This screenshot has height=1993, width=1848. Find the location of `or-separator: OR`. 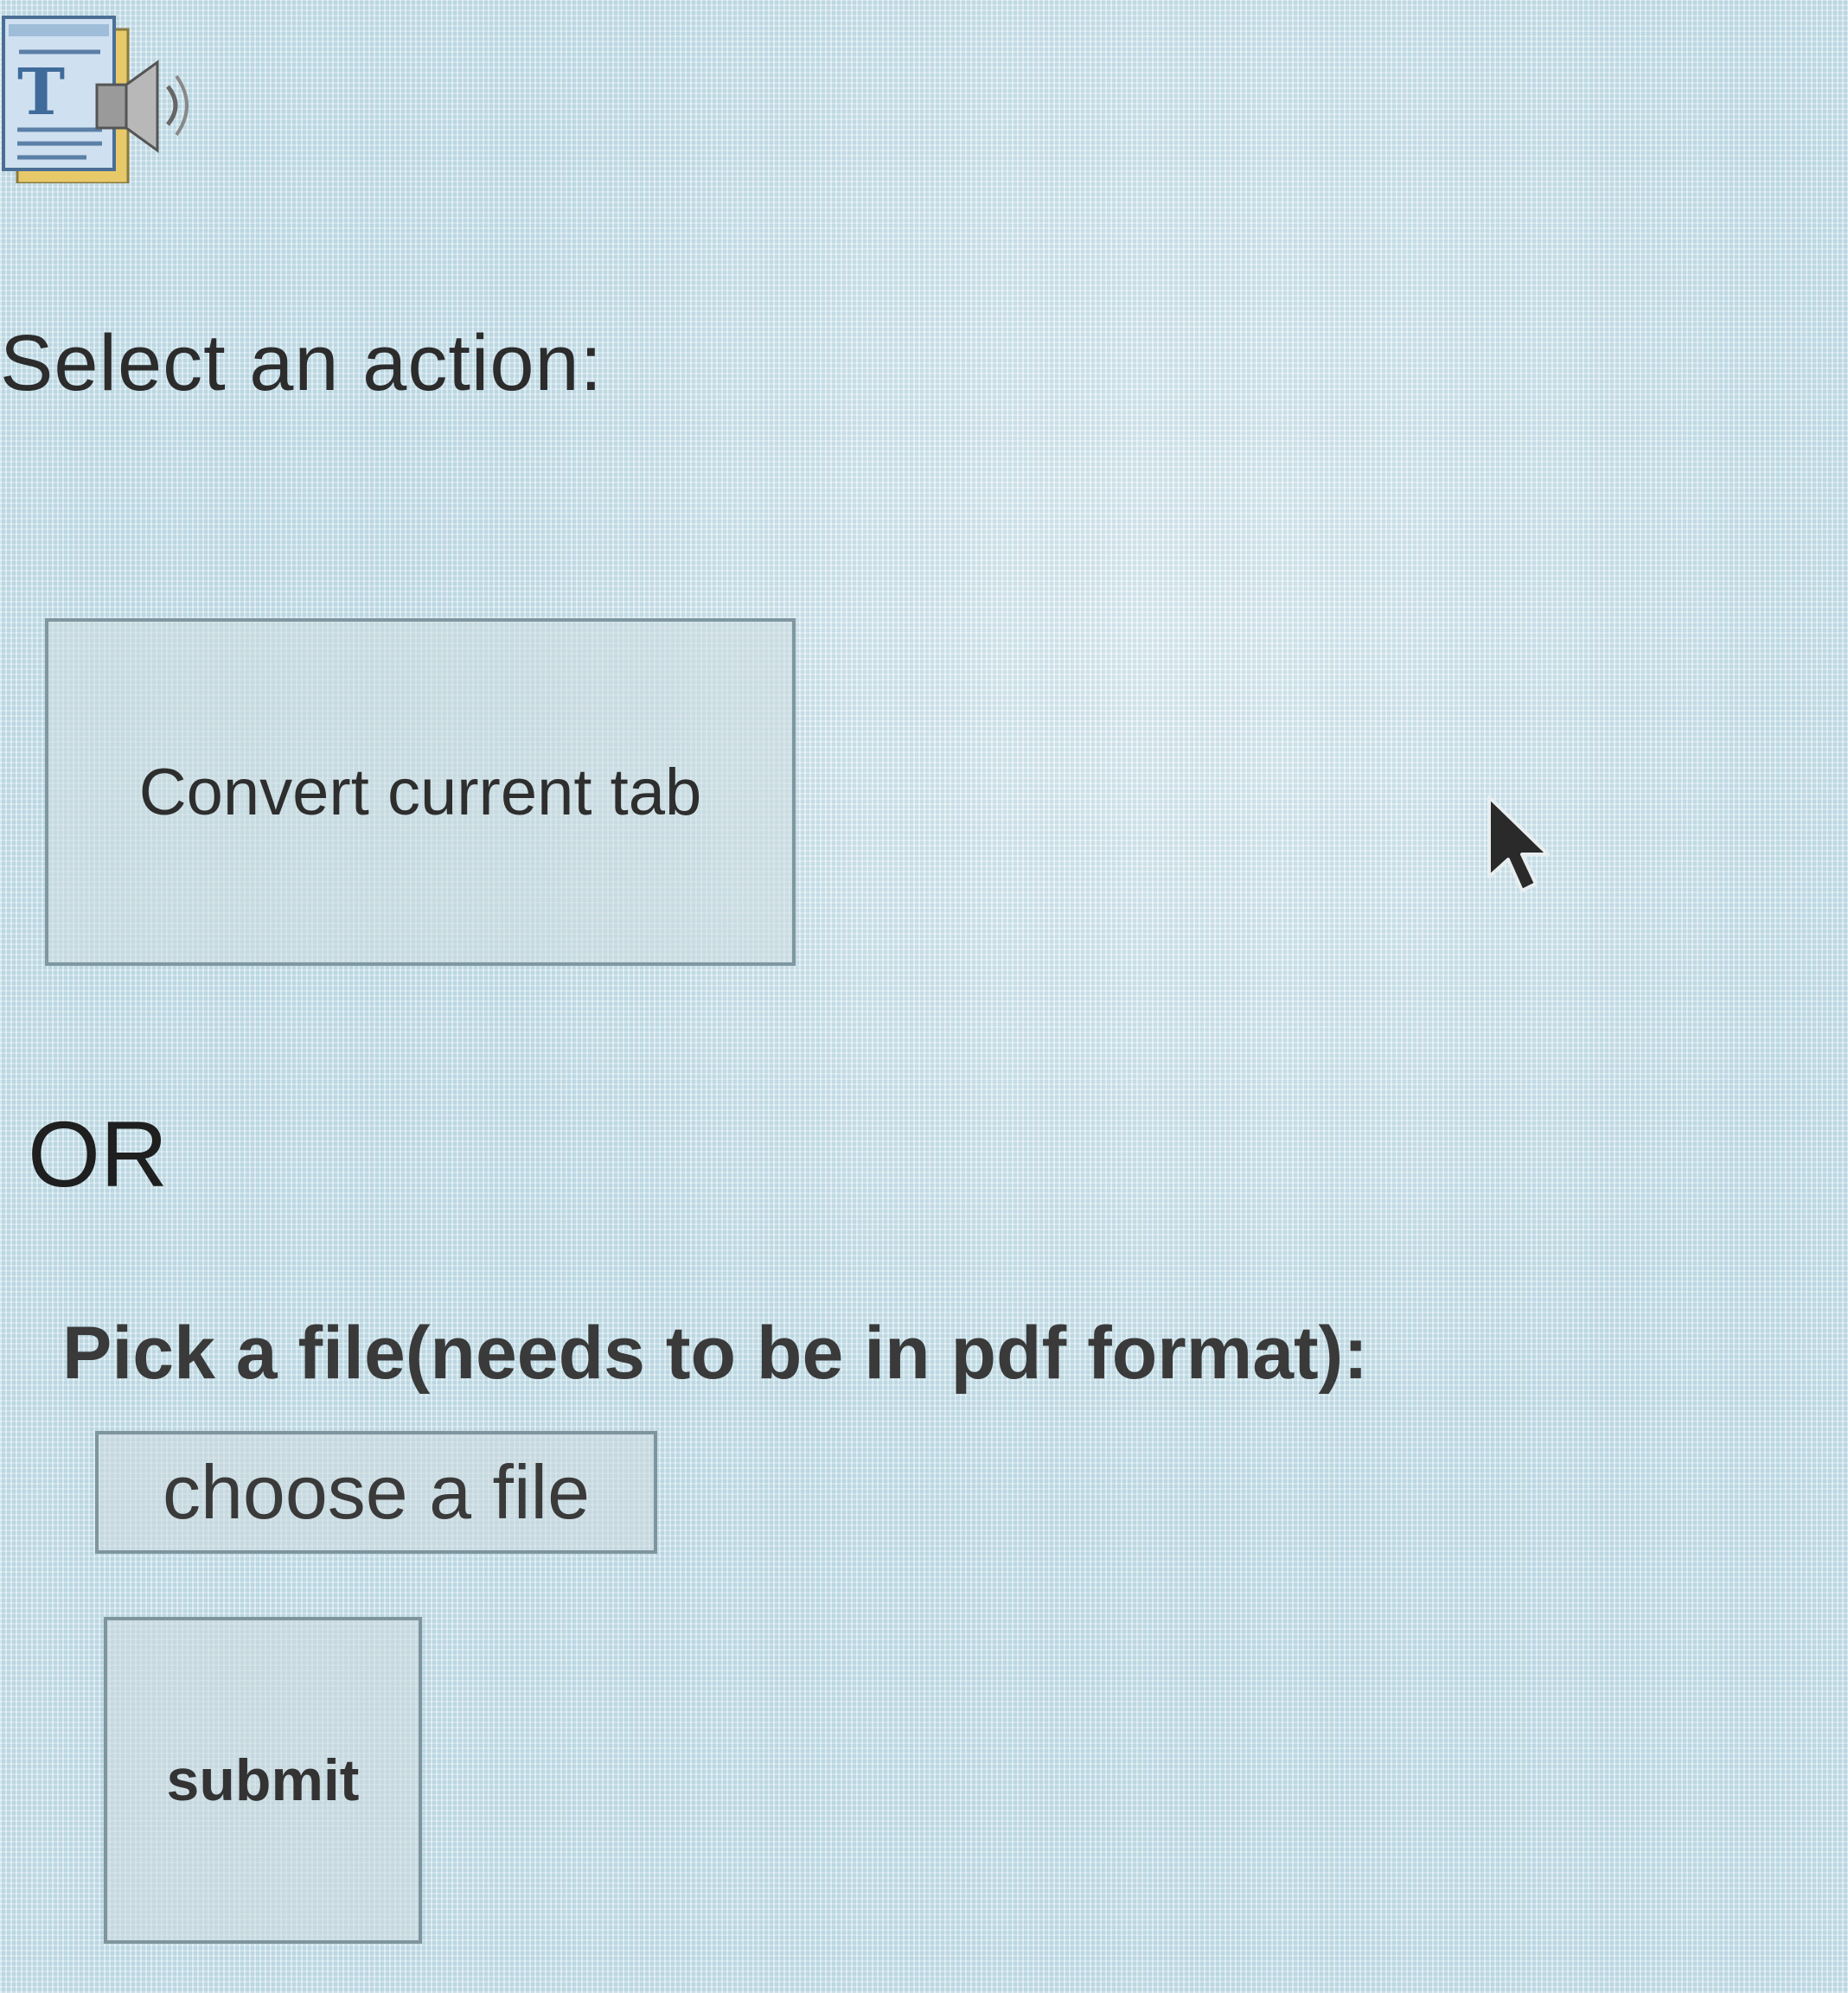

or-separator: OR is located at coordinates (98, 1154).